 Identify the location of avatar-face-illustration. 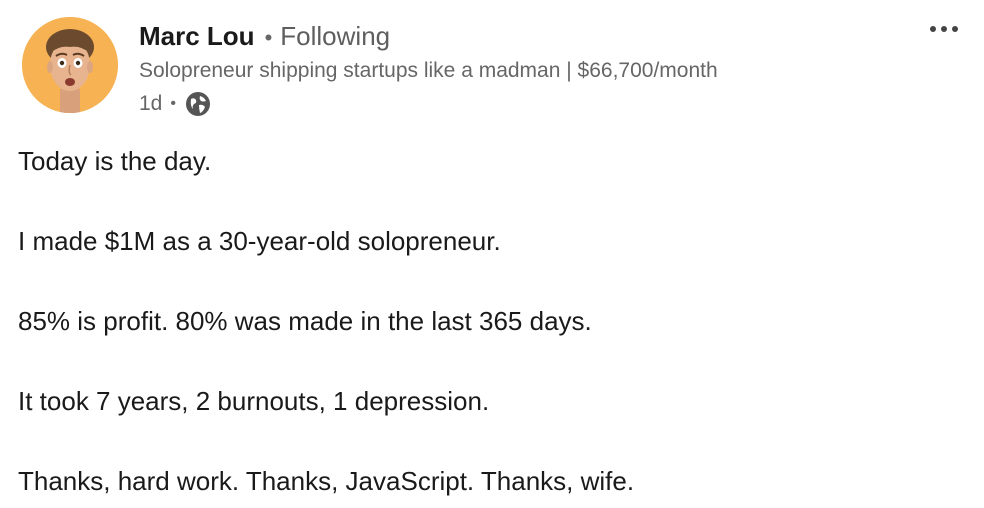
(70, 65).